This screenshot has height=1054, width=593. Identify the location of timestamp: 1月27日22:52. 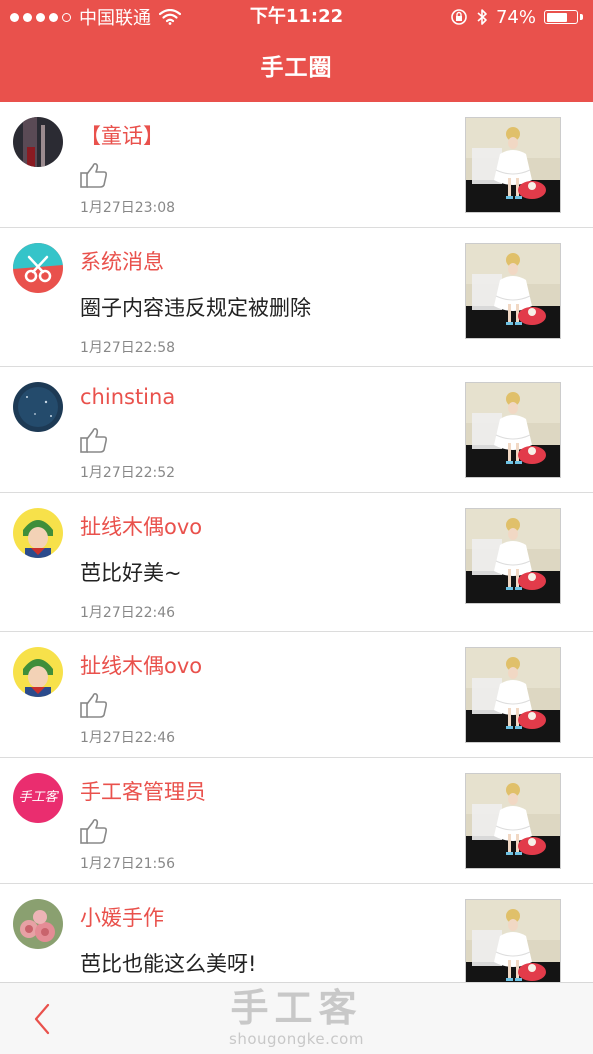
(128, 473).